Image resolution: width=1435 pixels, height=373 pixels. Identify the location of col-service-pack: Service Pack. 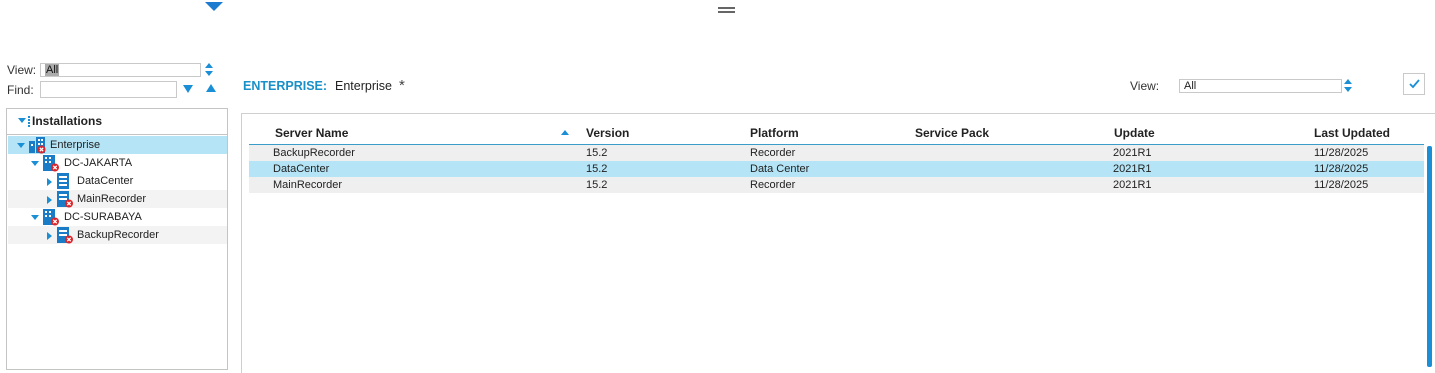
(952, 133).